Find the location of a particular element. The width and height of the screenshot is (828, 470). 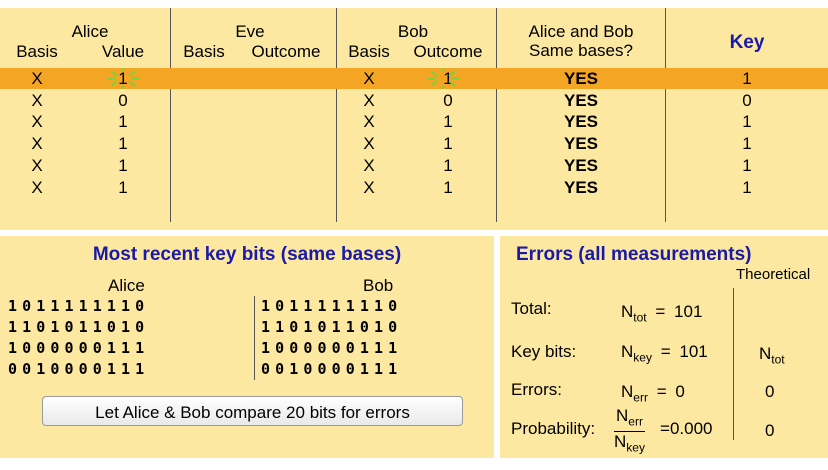

alice-bits-row: 1011111110 is located at coordinates (79, 306).